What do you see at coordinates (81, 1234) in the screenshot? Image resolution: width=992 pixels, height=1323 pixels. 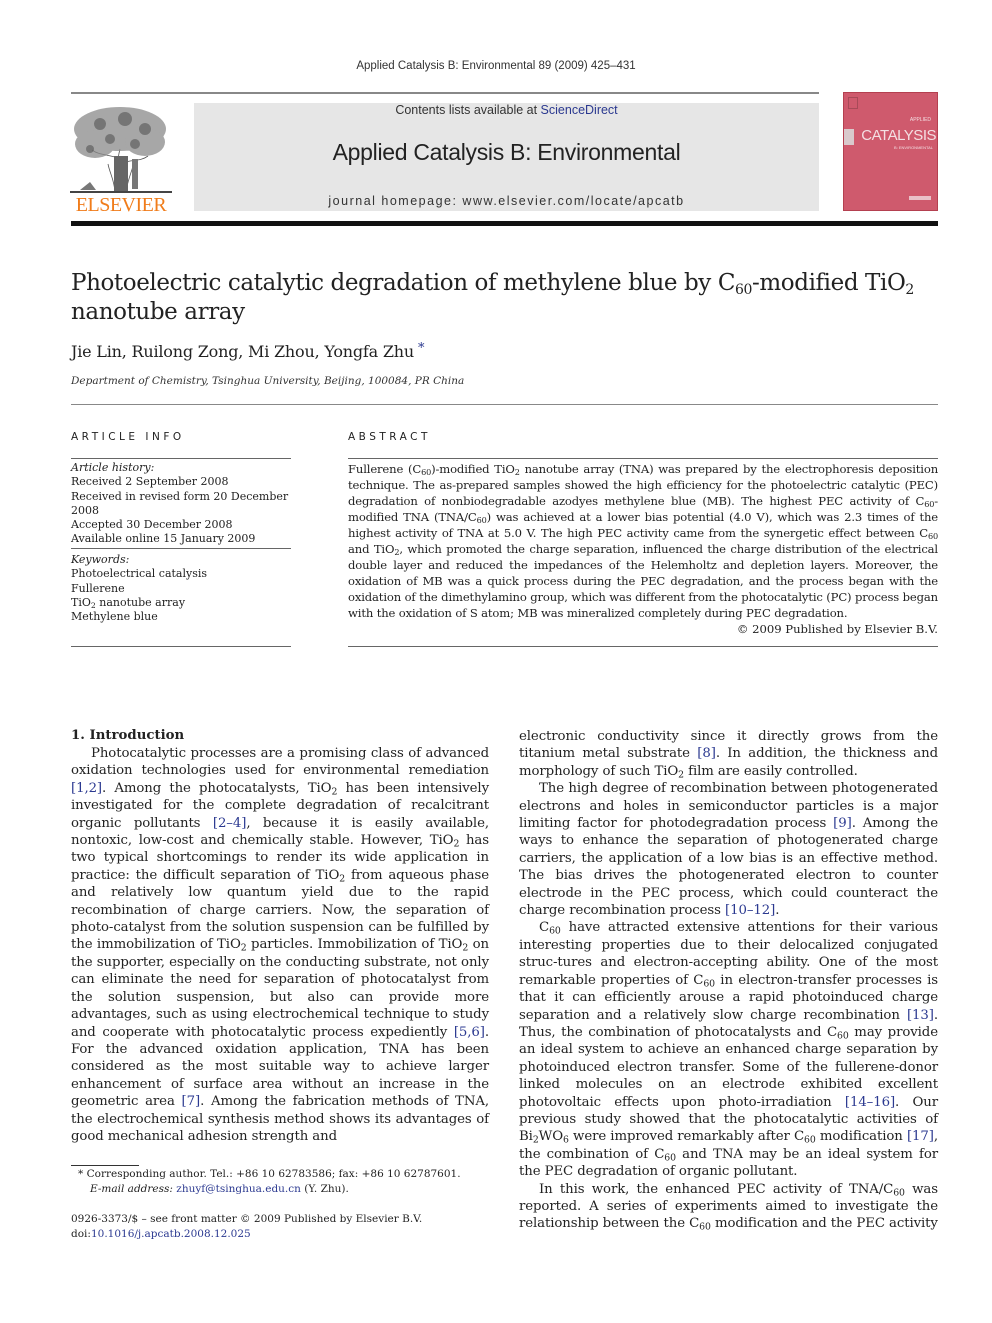 I see `doi-prefix: doi:` at bounding box center [81, 1234].